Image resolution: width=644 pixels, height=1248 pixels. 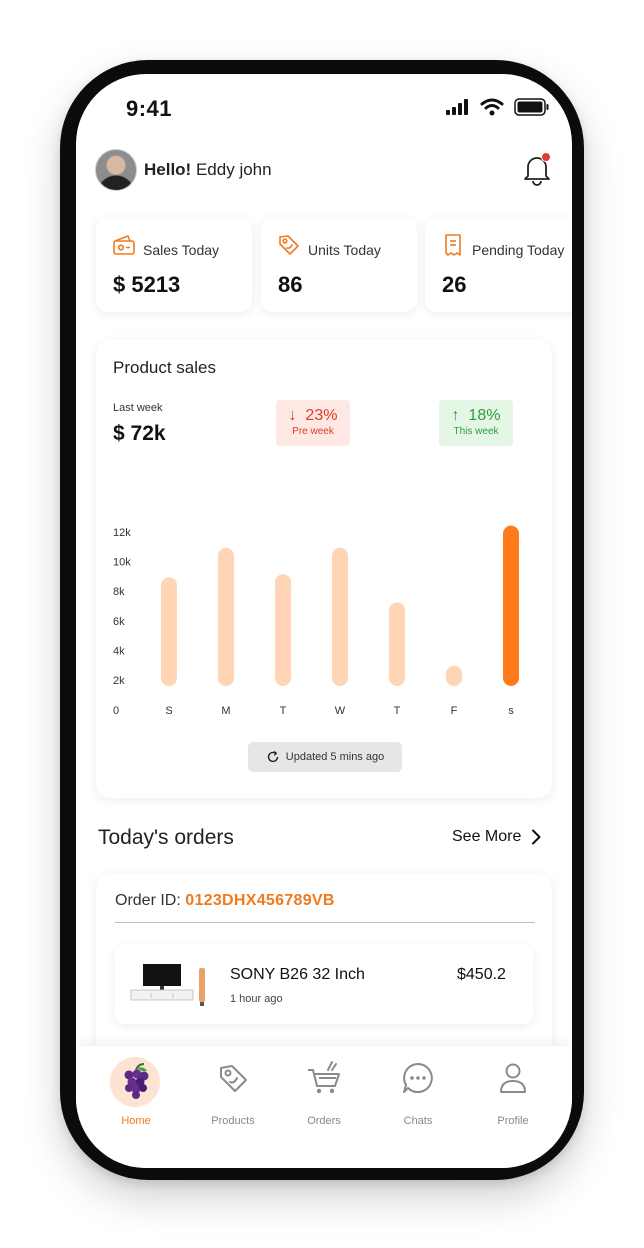 I want to click on person-icon, so click(x=513, y=1078).